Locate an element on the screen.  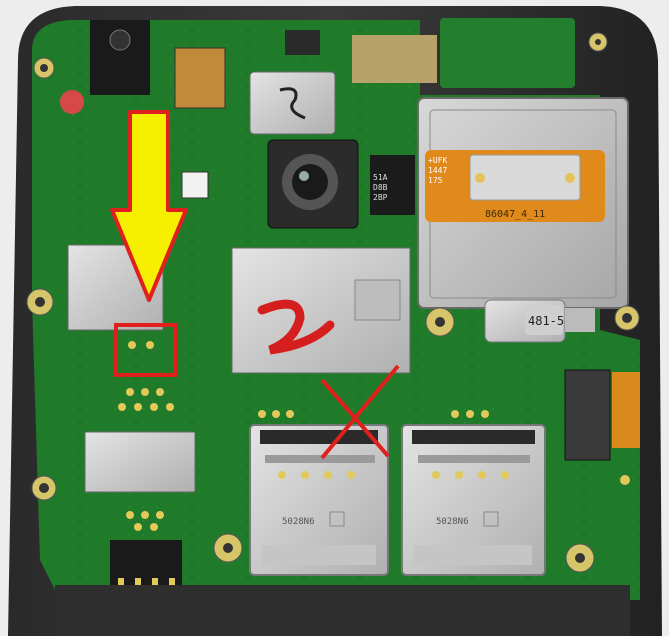
stamp-line-1: +UFK is located at coordinates (437, 160).